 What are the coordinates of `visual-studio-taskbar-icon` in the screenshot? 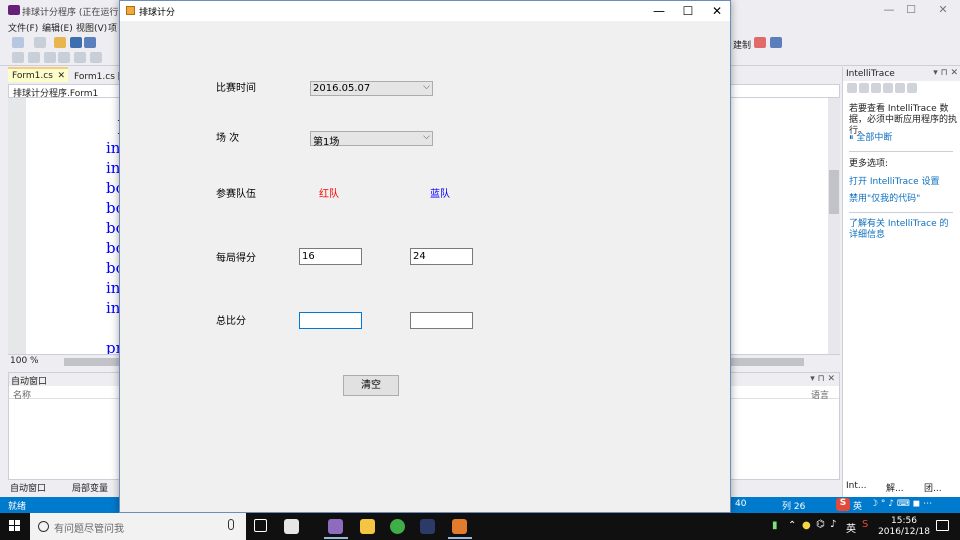 It's located at (335, 526).